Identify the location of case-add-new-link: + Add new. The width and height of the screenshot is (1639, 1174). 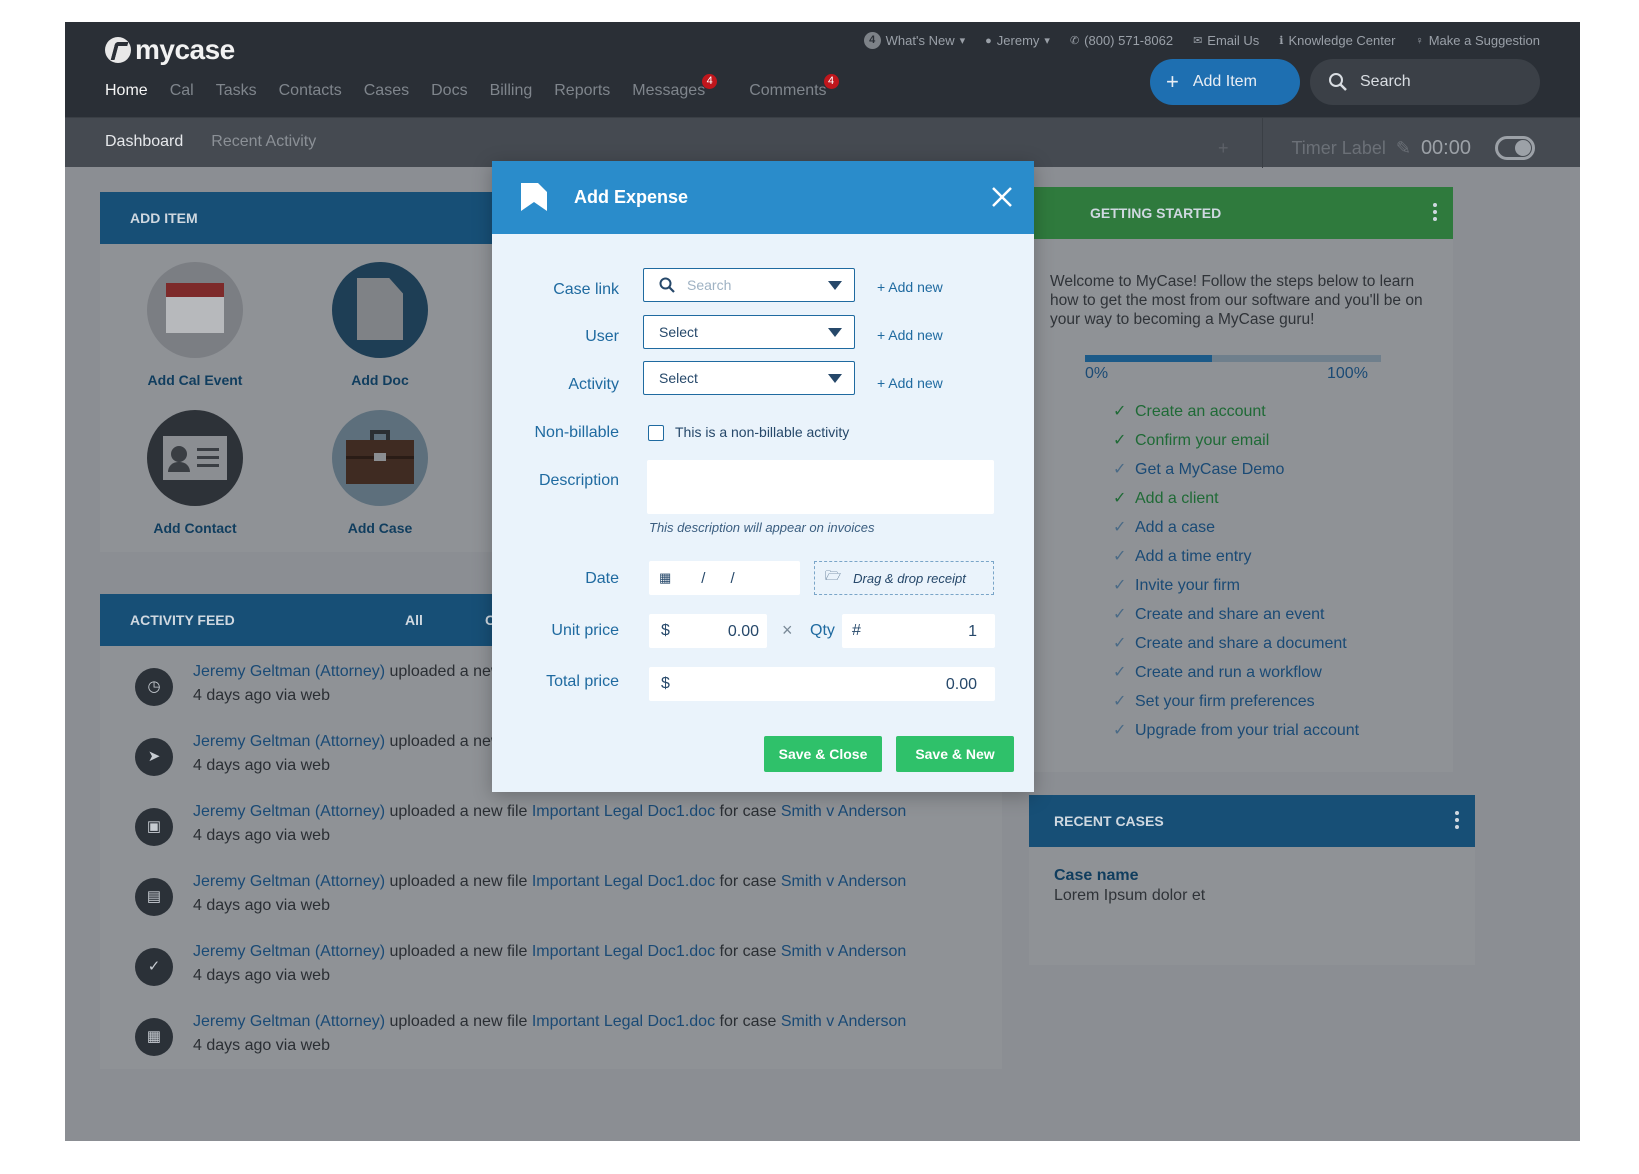
(910, 287).